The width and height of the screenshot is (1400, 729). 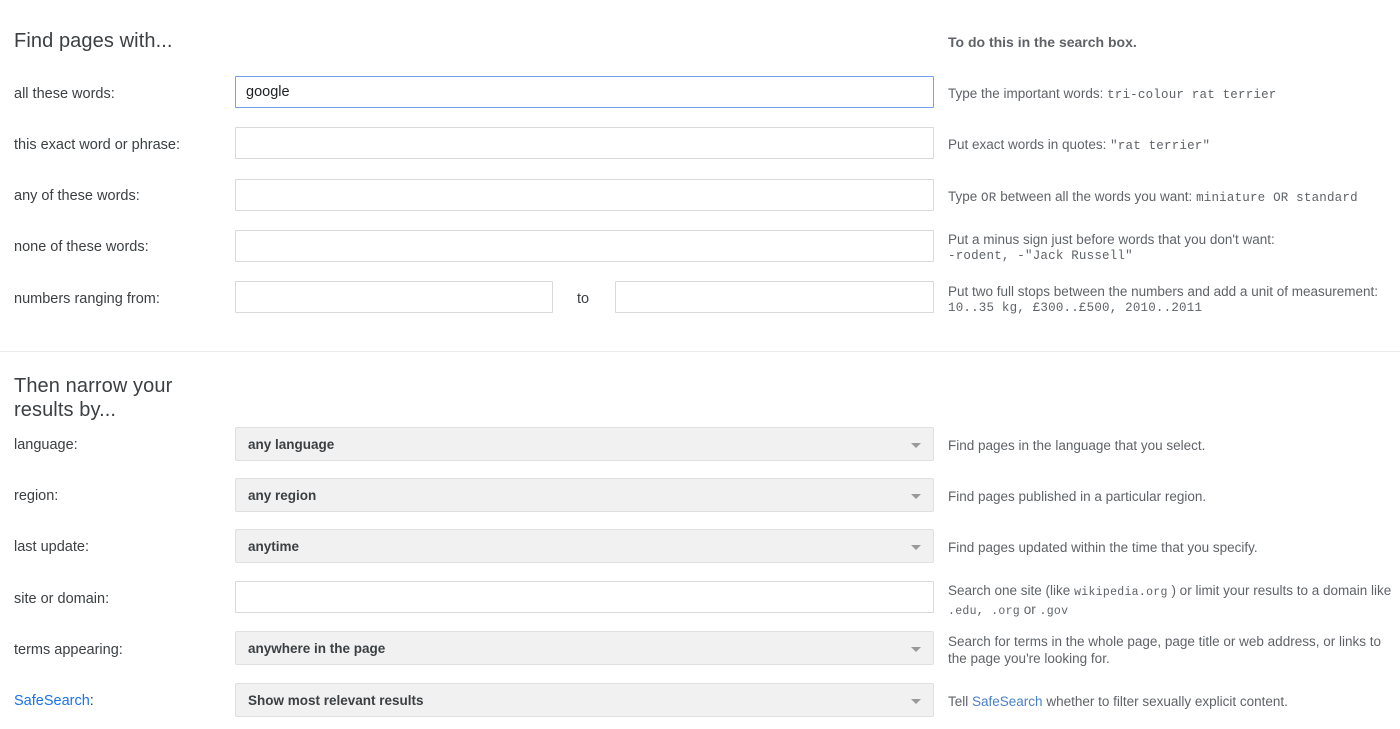 I want to click on language-select-value: any language, so click(x=291, y=444).